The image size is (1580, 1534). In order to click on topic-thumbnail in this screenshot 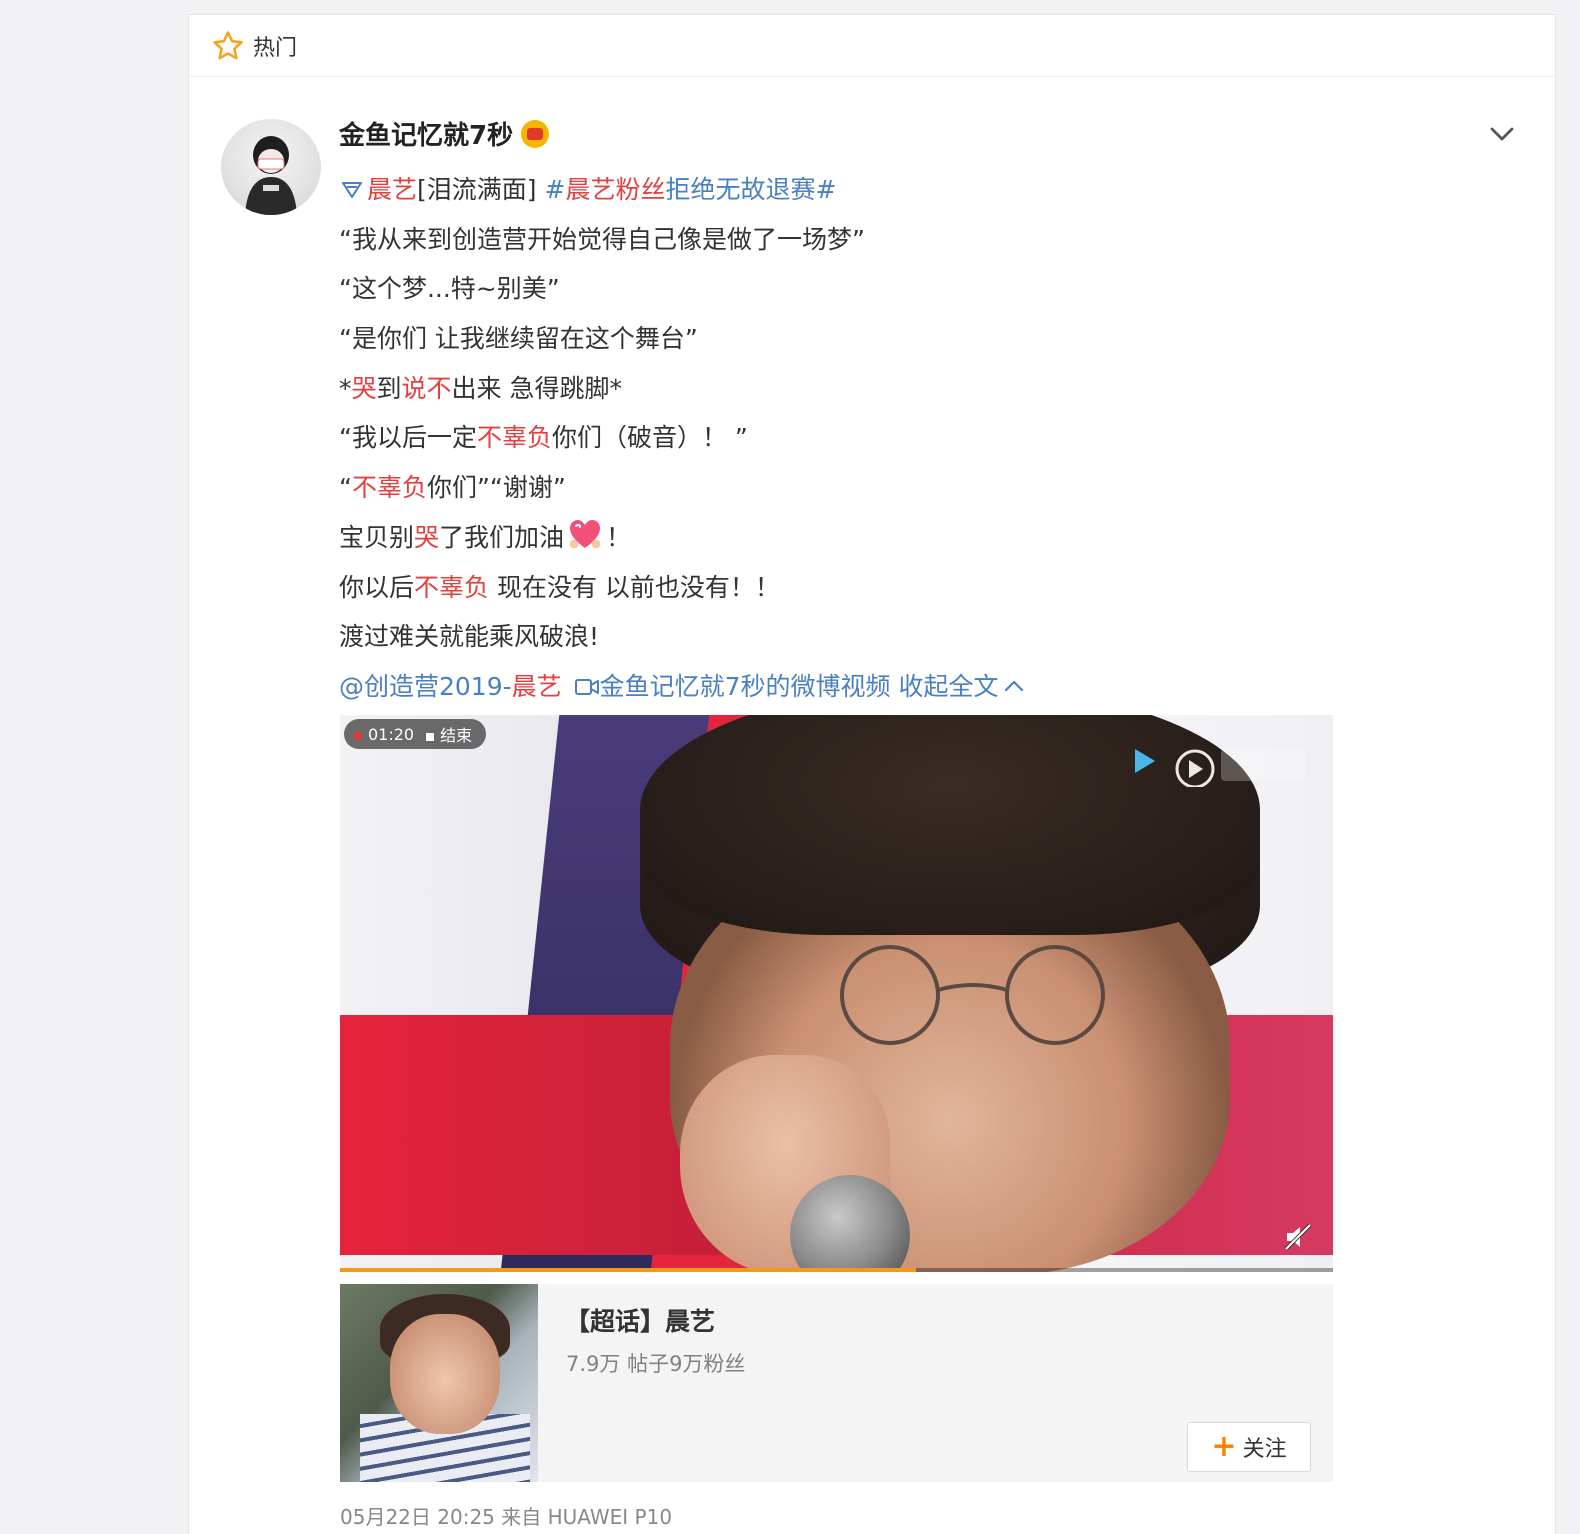, I will do `click(439, 1383)`.